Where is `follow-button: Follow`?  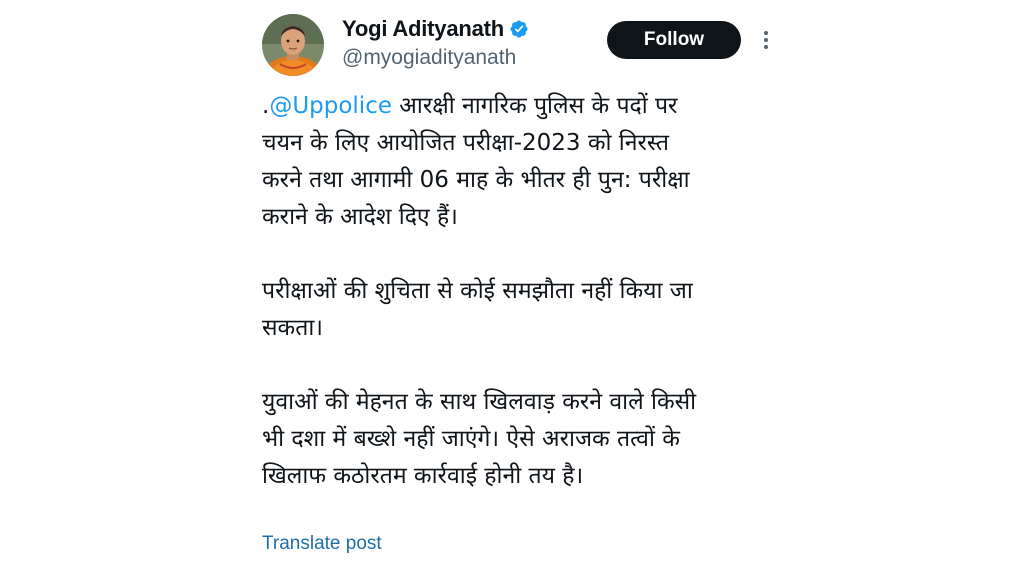 follow-button: Follow is located at coordinates (674, 40).